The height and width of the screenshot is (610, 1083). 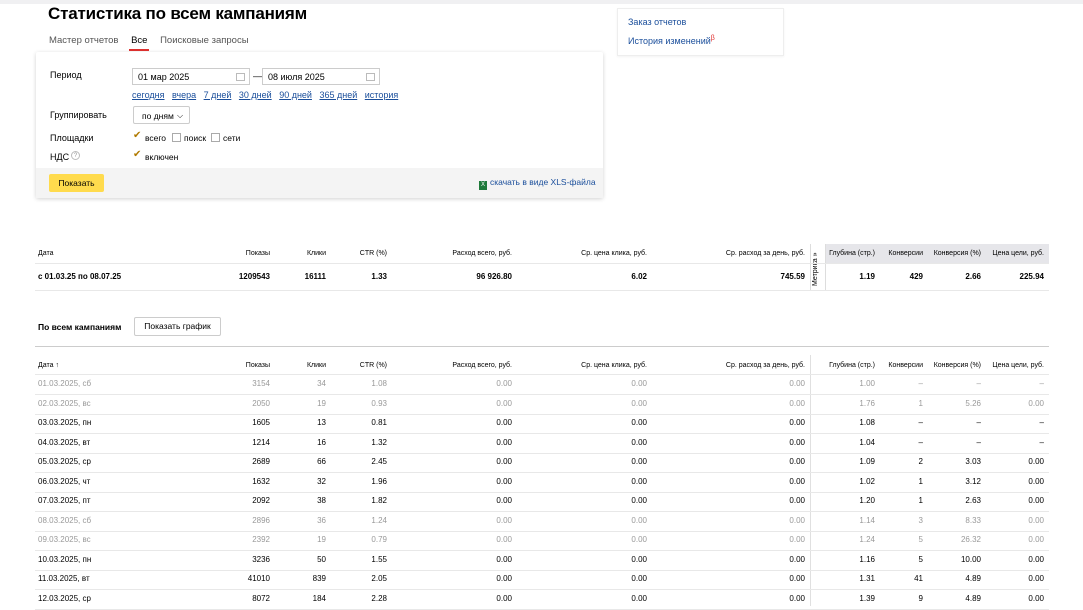 What do you see at coordinates (218, 95) in the screenshot?
I see `range-7-days: 7 дней` at bounding box center [218, 95].